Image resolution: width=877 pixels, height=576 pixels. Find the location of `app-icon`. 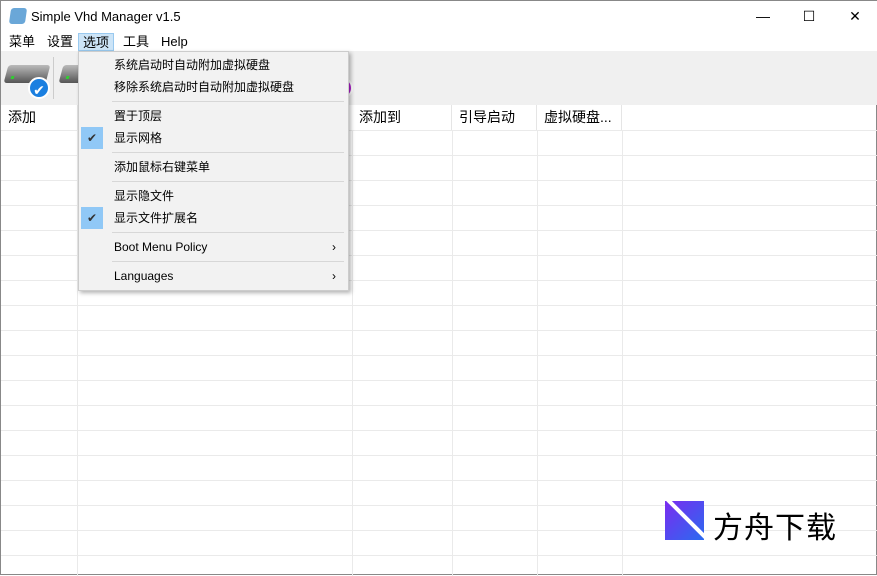

app-icon is located at coordinates (18, 16).